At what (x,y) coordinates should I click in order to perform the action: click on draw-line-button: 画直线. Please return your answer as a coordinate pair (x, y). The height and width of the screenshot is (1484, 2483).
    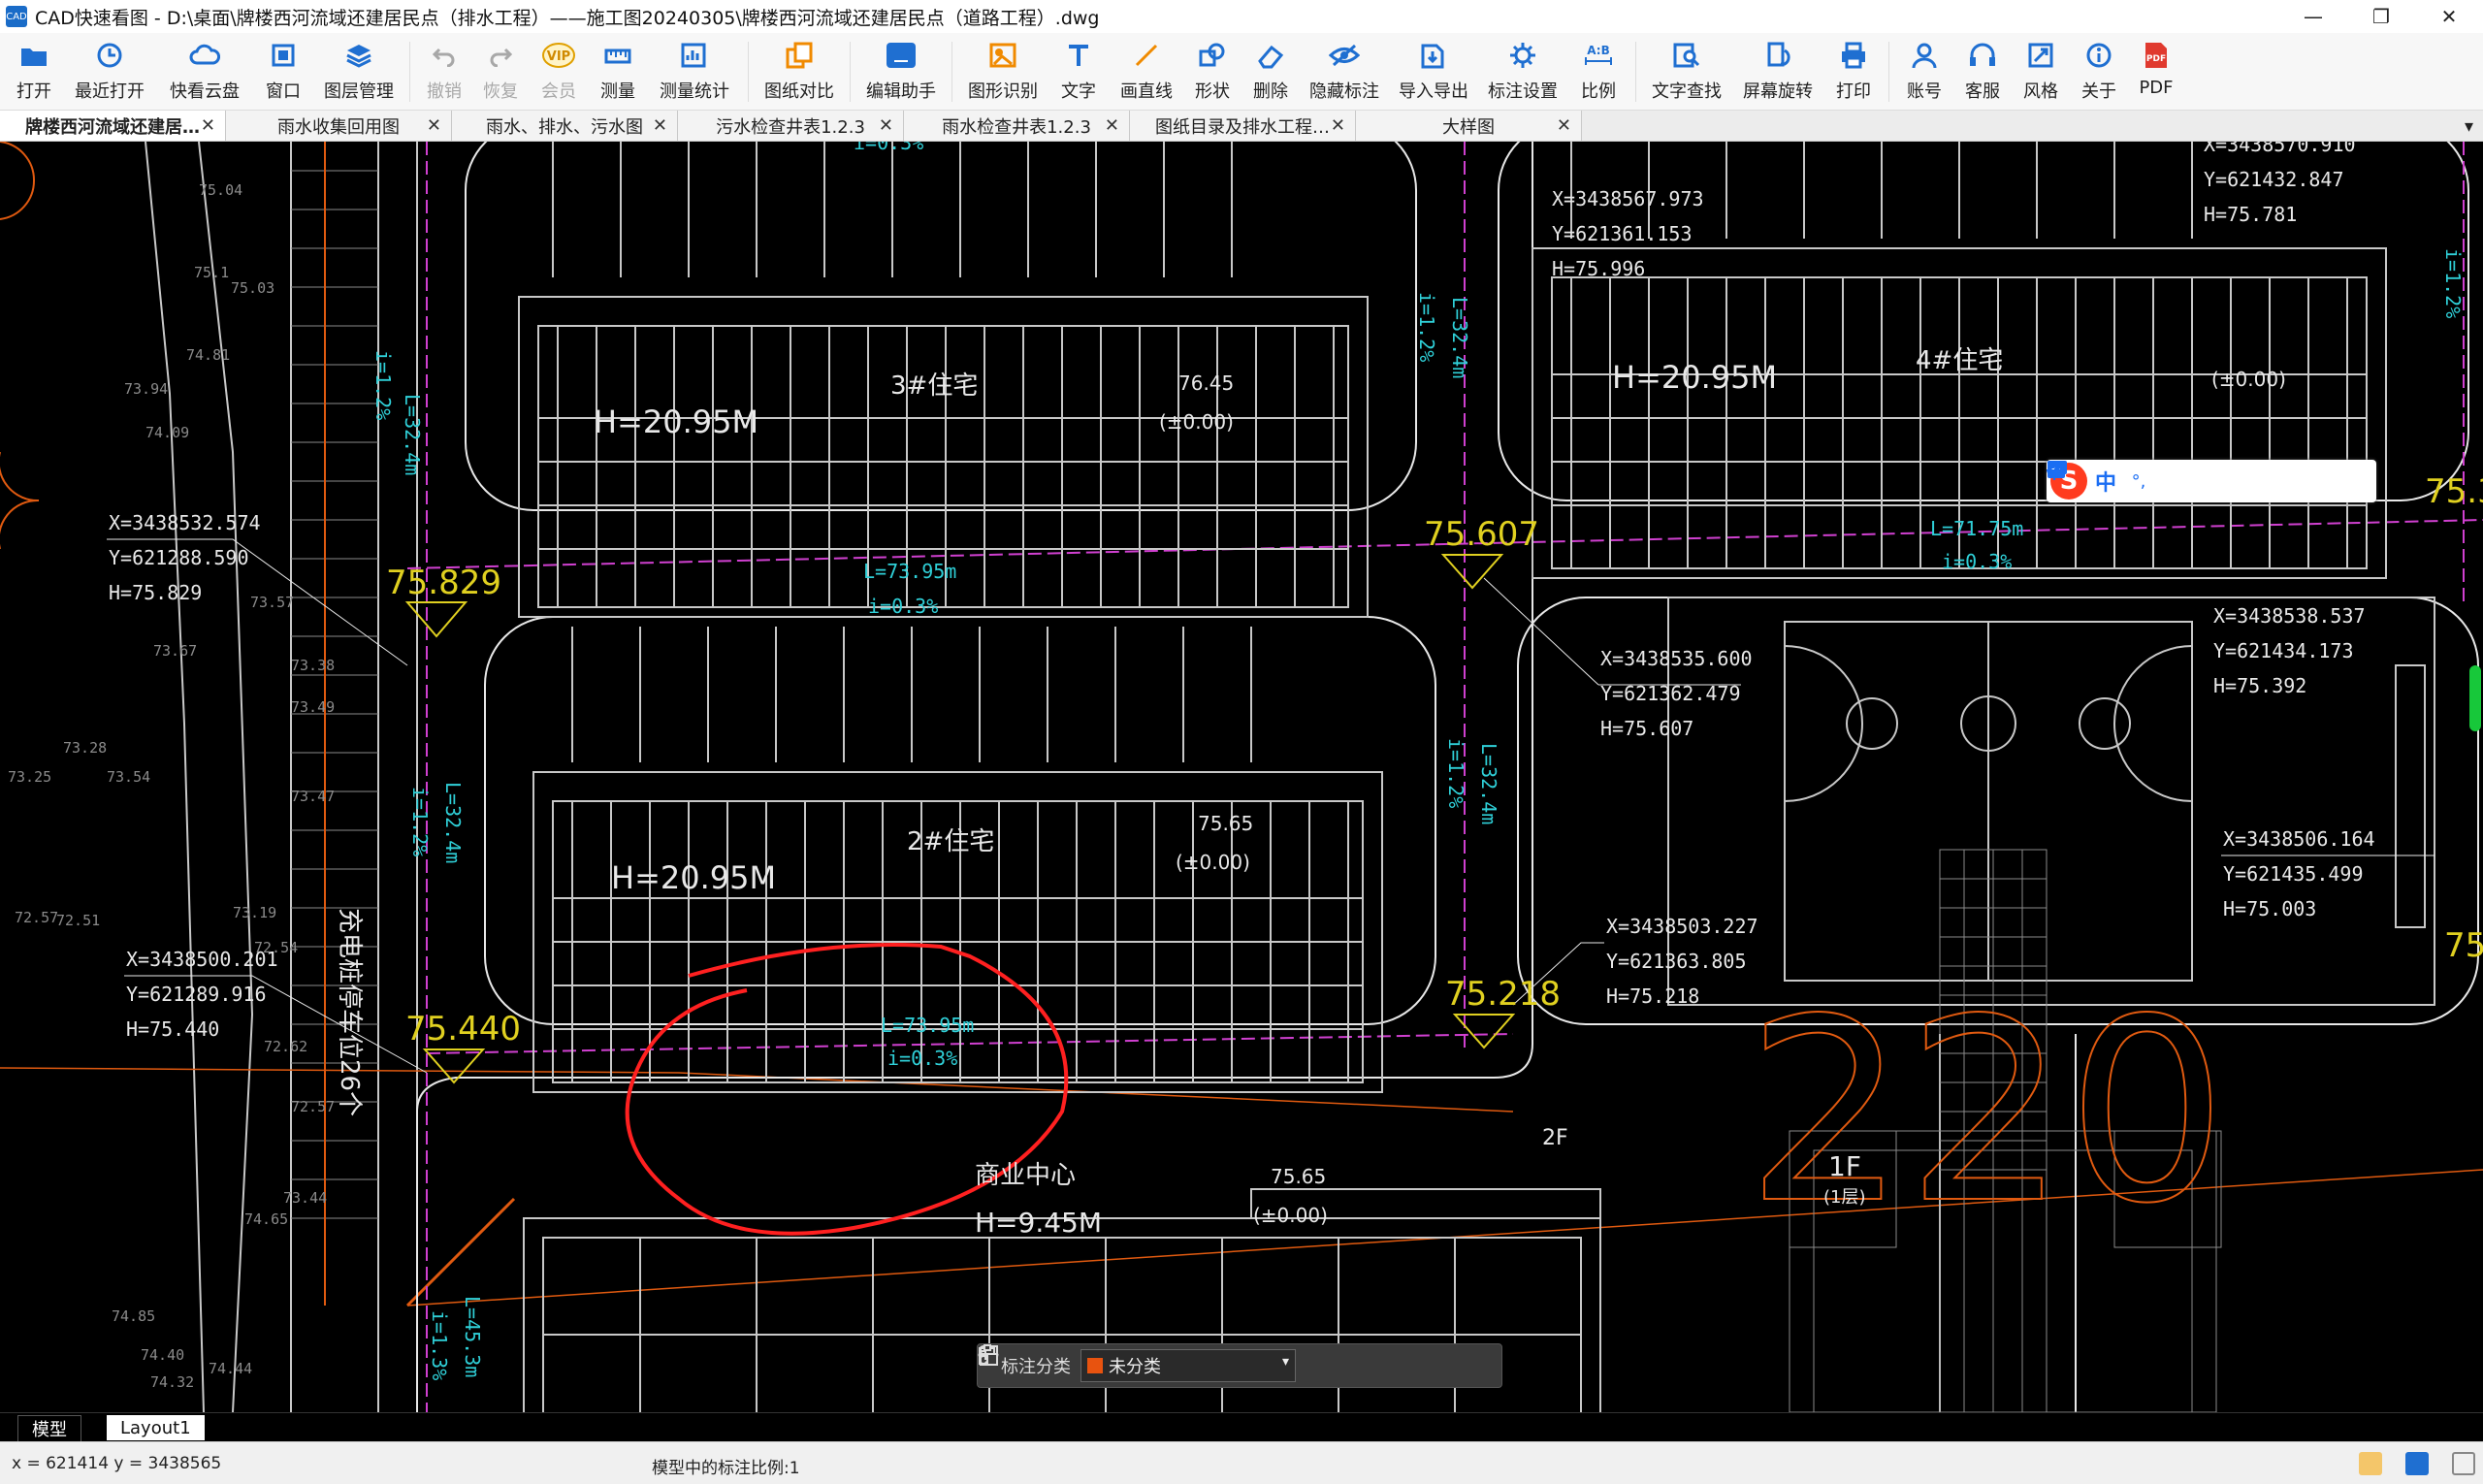
    Looking at the image, I should click on (1147, 72).